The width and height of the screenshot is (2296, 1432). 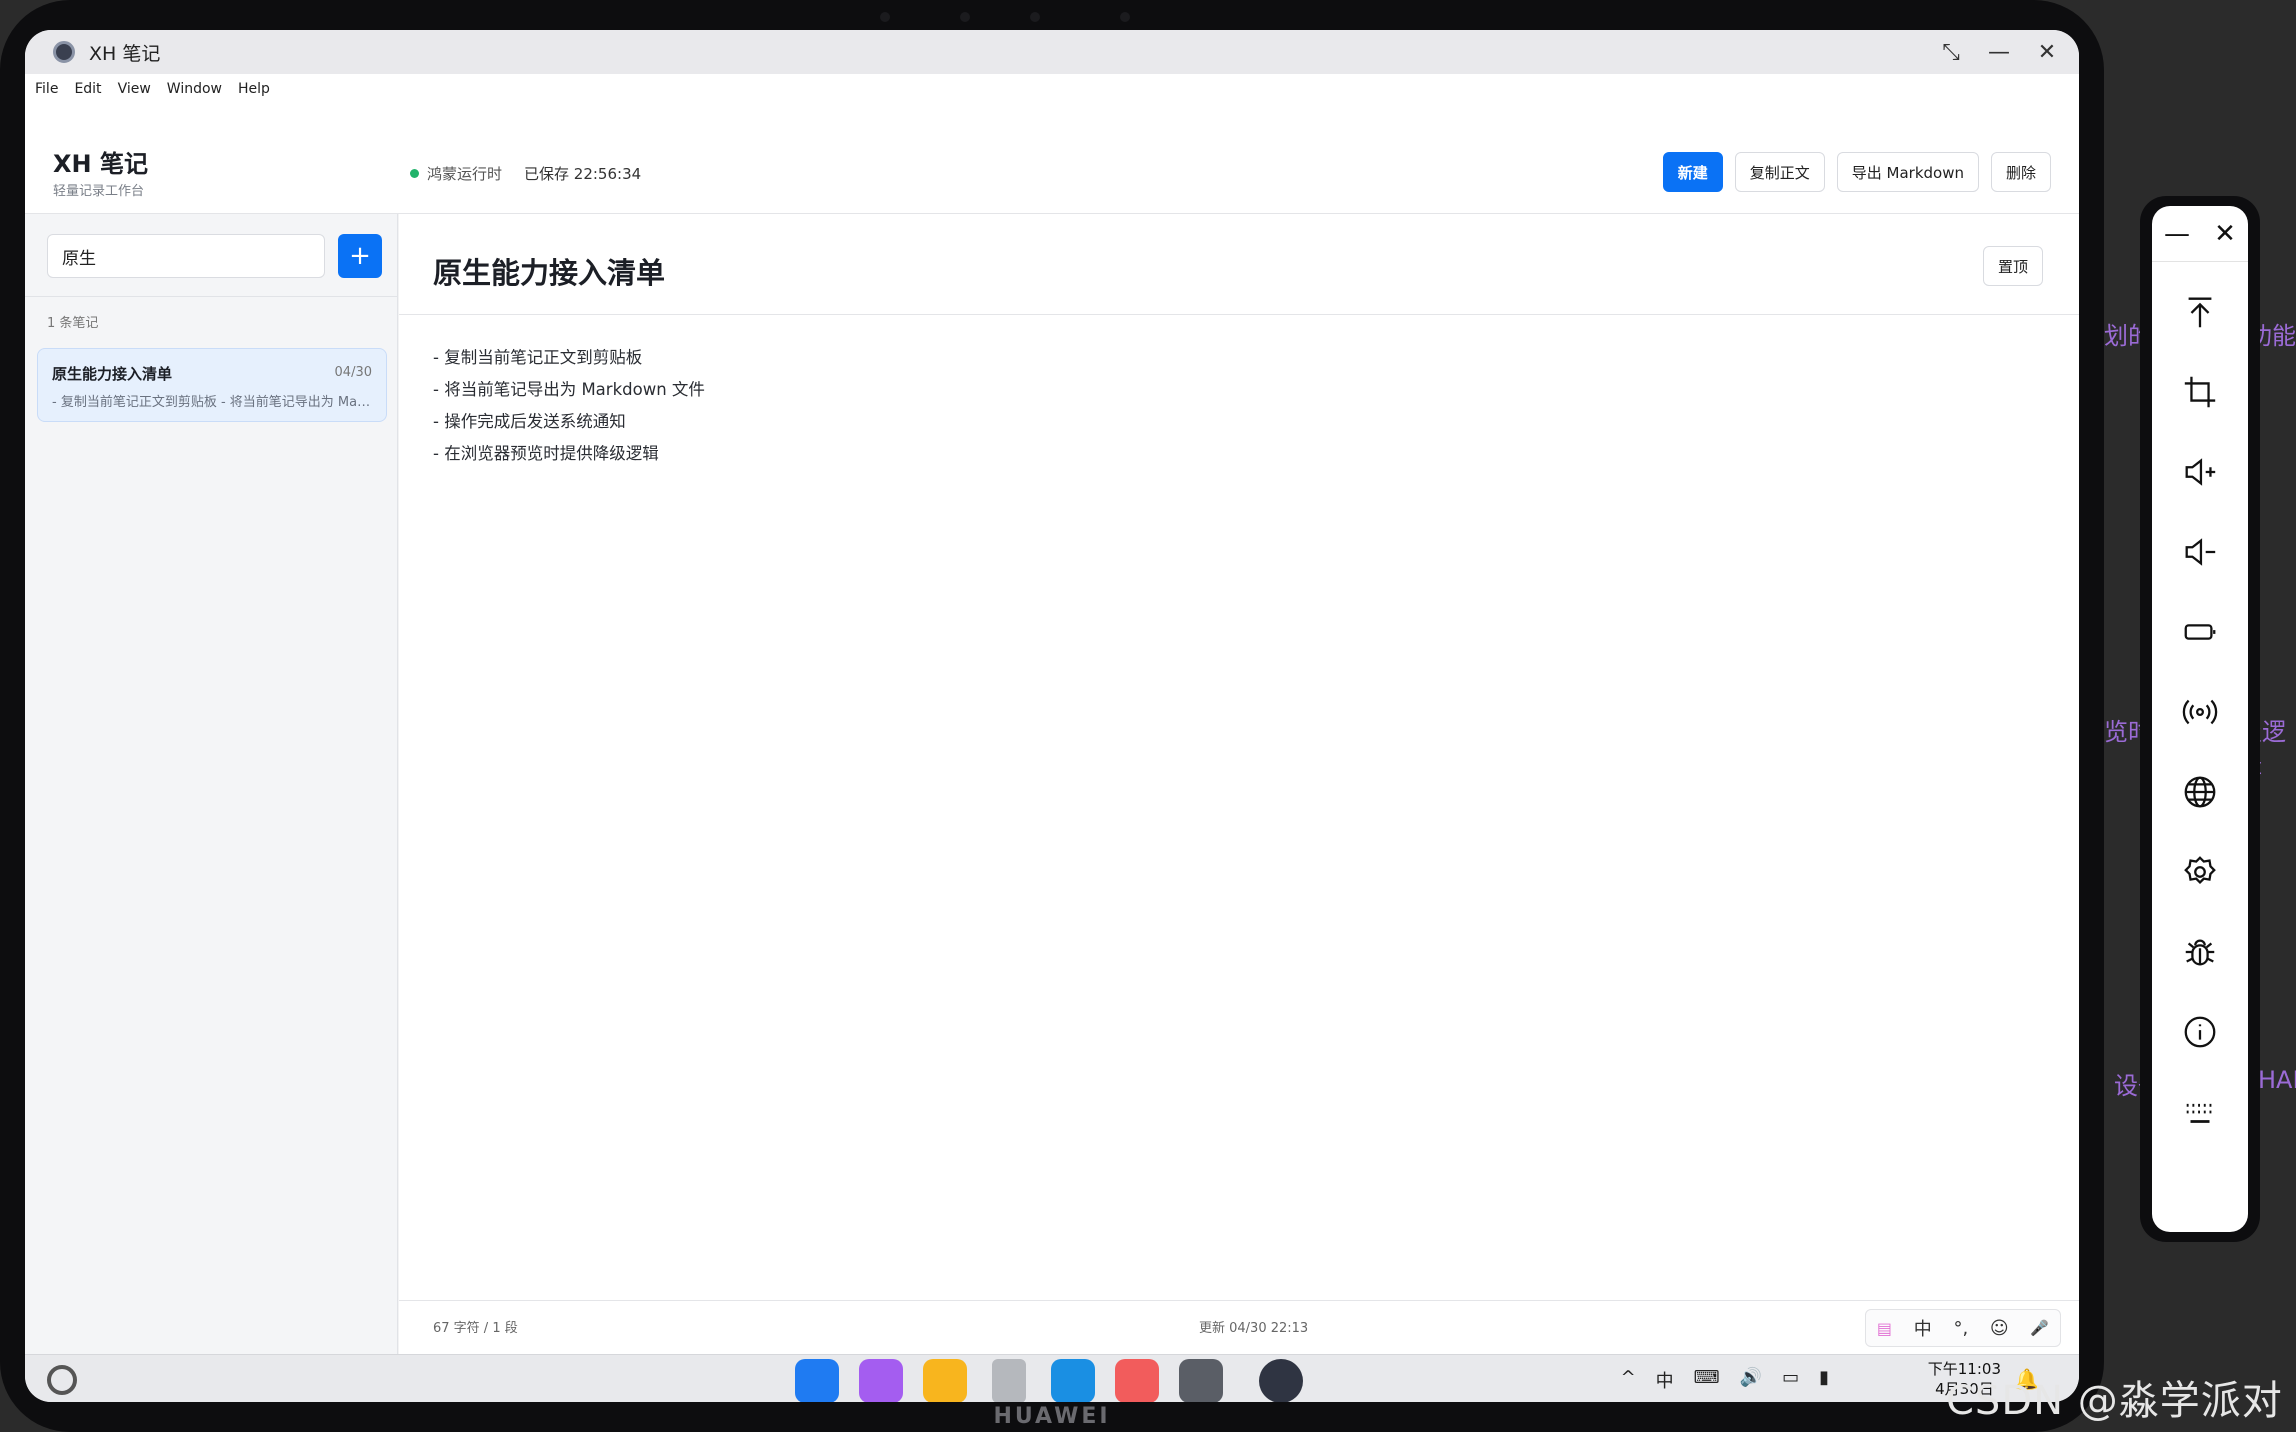 What do you see at coordinates (1779, 172) in the screenshot?
I see `copy-body-button: 复制正文` at bounding box center [1779, 172].